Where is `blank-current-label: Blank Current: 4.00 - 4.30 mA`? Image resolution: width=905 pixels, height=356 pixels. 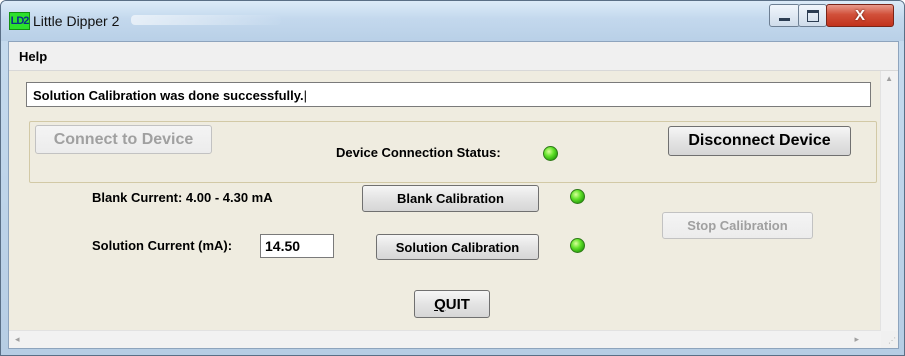
blank-current-label: Blank Current: 4.00 - 4.30 mA is located at coordinates (182, 197).